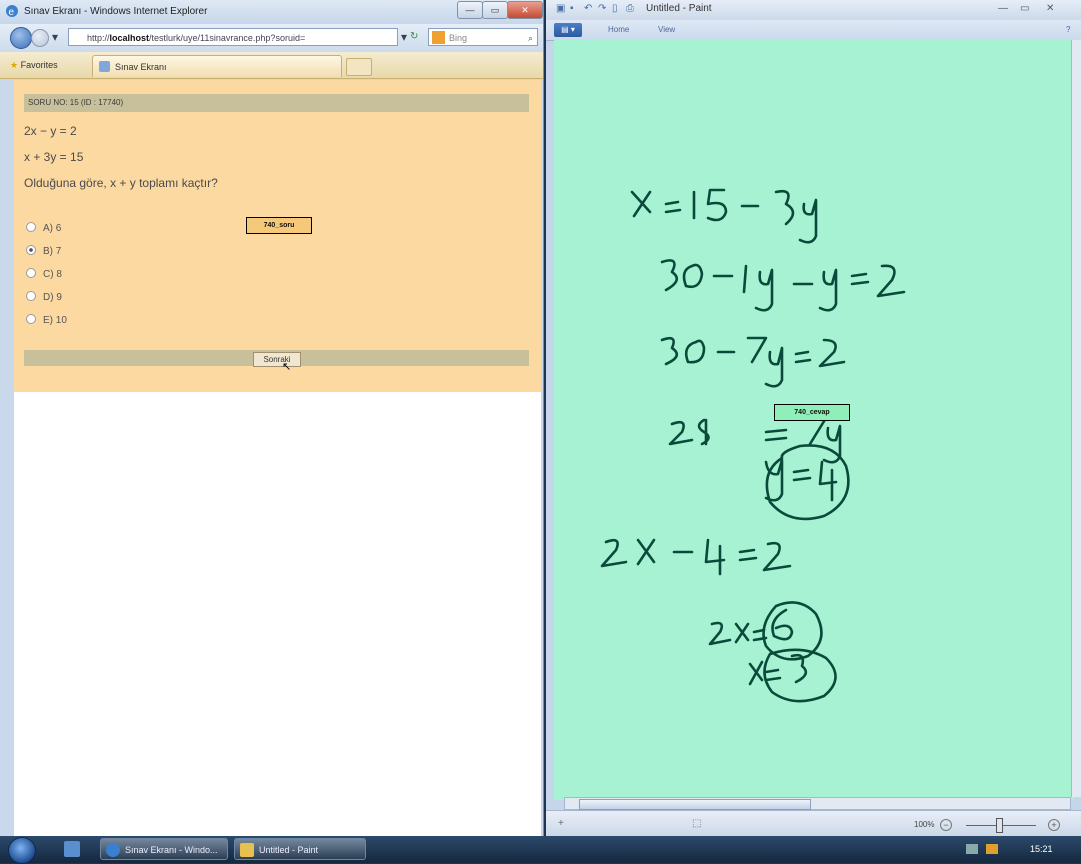  I want to click on option-a: A) 6, so click(43, 229).